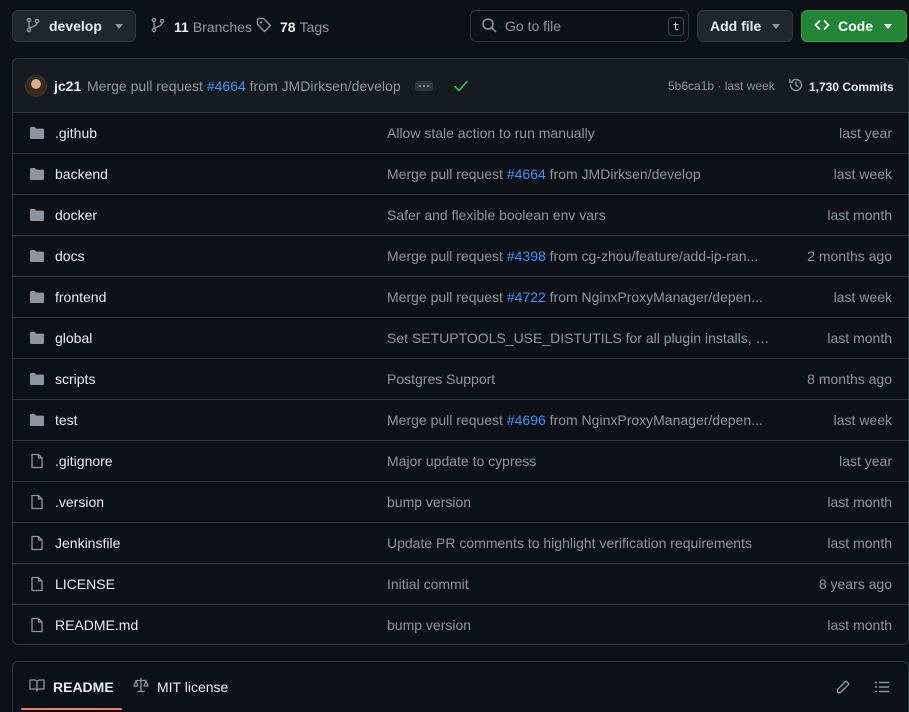  What do you see at coordinates (325, 86) in the screenshot?
I see `commit-message-suffix: from JMDirksen/develop` at bounding box center [325, 86].